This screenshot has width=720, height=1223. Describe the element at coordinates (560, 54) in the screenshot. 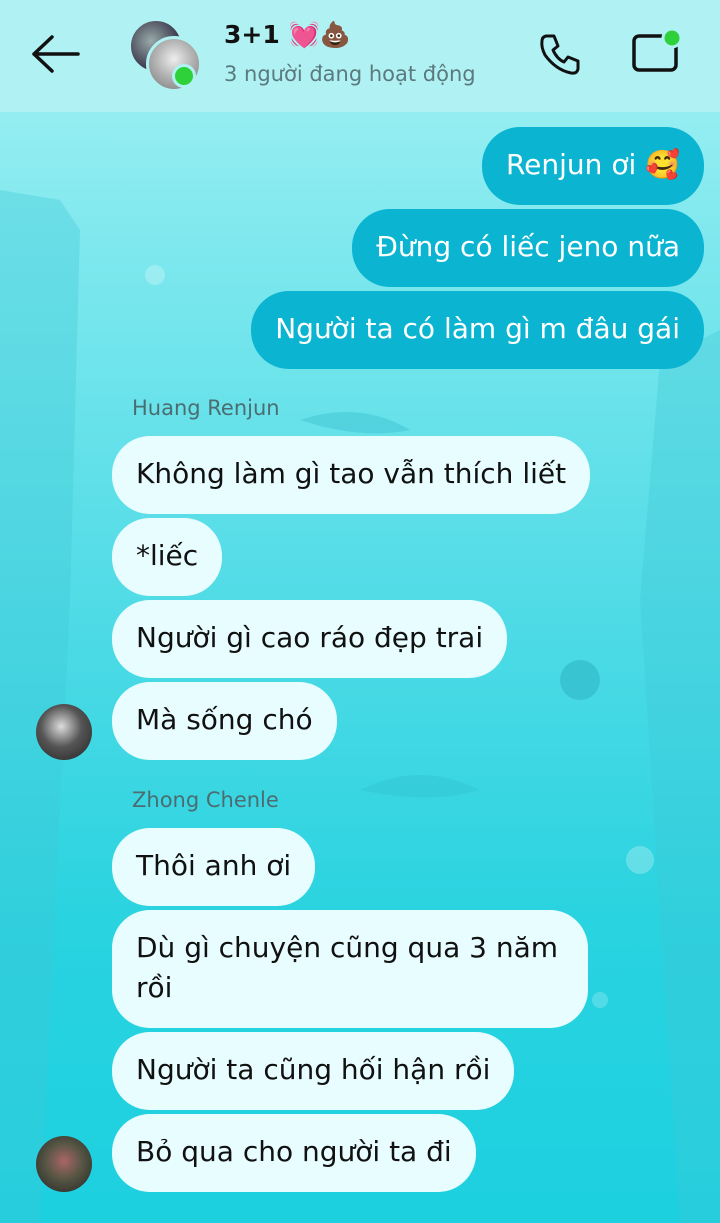

I see `phone-icon` at that location.